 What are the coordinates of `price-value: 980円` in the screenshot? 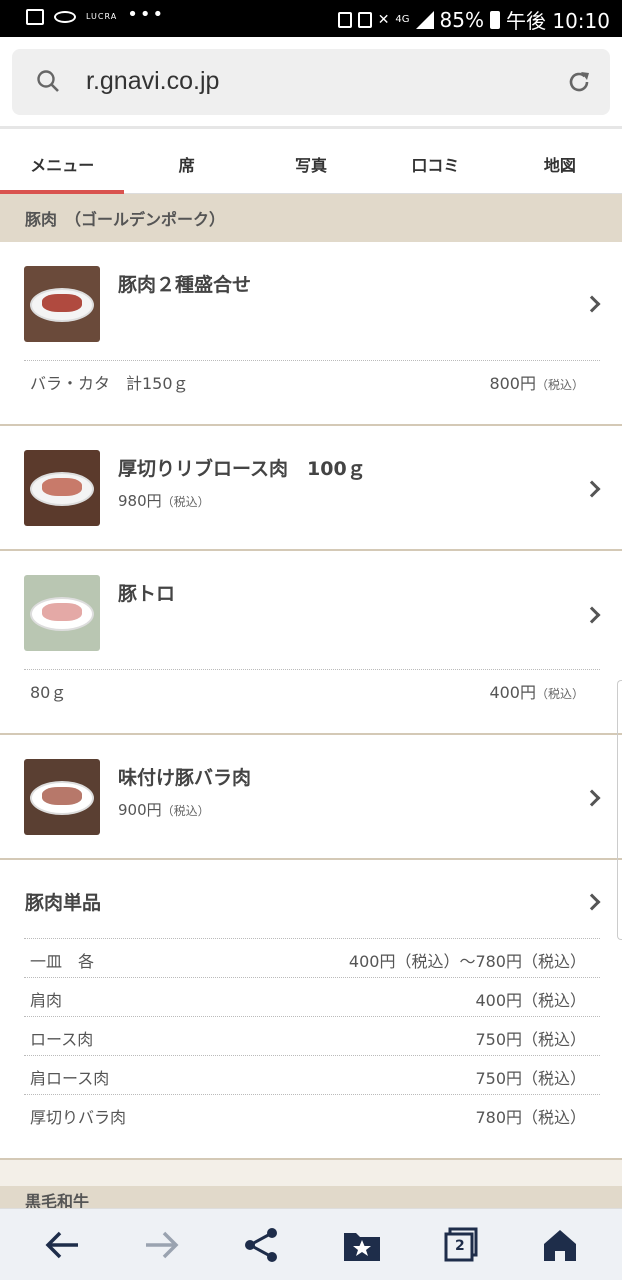 It's located at (140, 501).